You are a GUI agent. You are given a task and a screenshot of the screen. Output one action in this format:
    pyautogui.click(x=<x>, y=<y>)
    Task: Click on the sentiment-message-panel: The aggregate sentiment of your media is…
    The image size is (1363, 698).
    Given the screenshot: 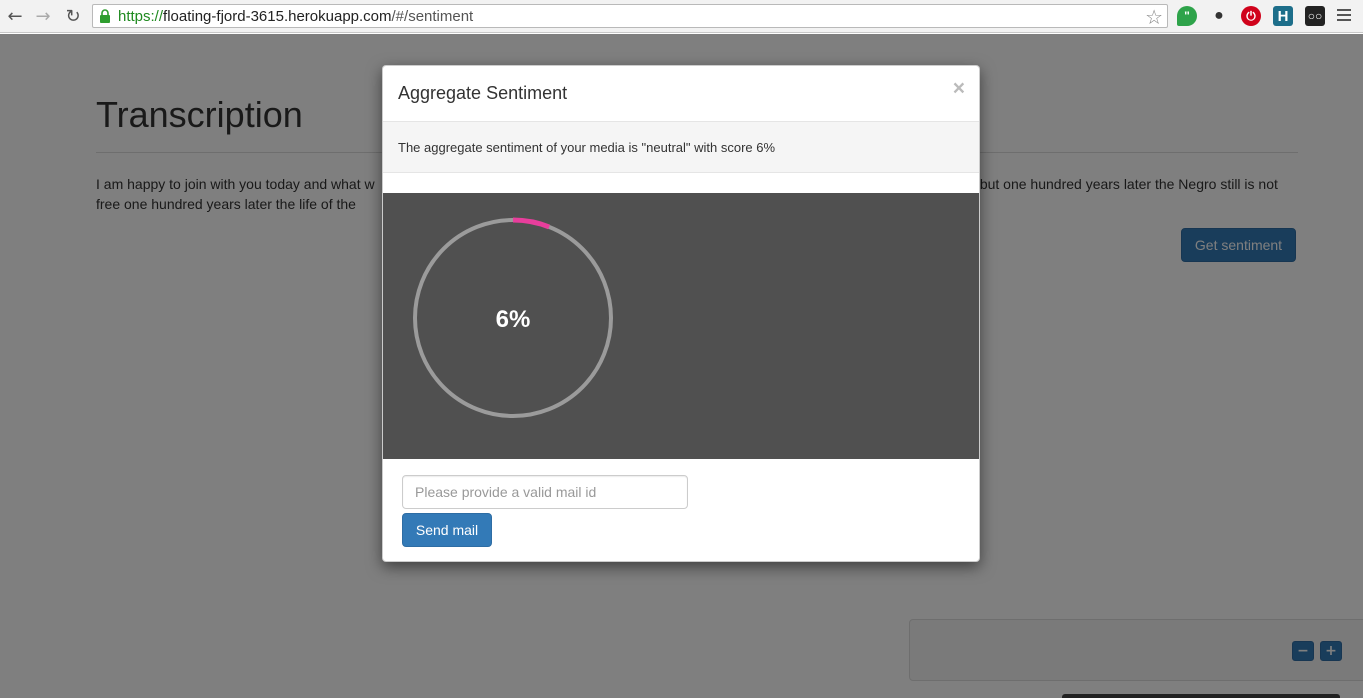 What is the action you would take?
    pyautogui.click(x=681, y=147)
    